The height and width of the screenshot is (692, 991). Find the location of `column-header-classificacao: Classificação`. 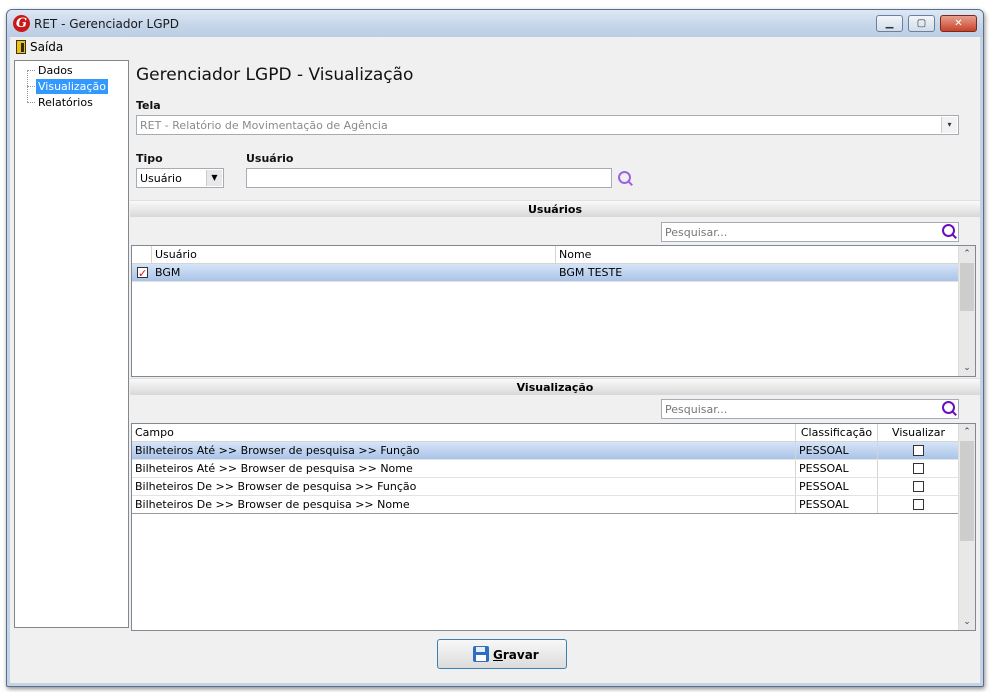

column-header-classificacao: Classificação is located at coordinates (837, 432).